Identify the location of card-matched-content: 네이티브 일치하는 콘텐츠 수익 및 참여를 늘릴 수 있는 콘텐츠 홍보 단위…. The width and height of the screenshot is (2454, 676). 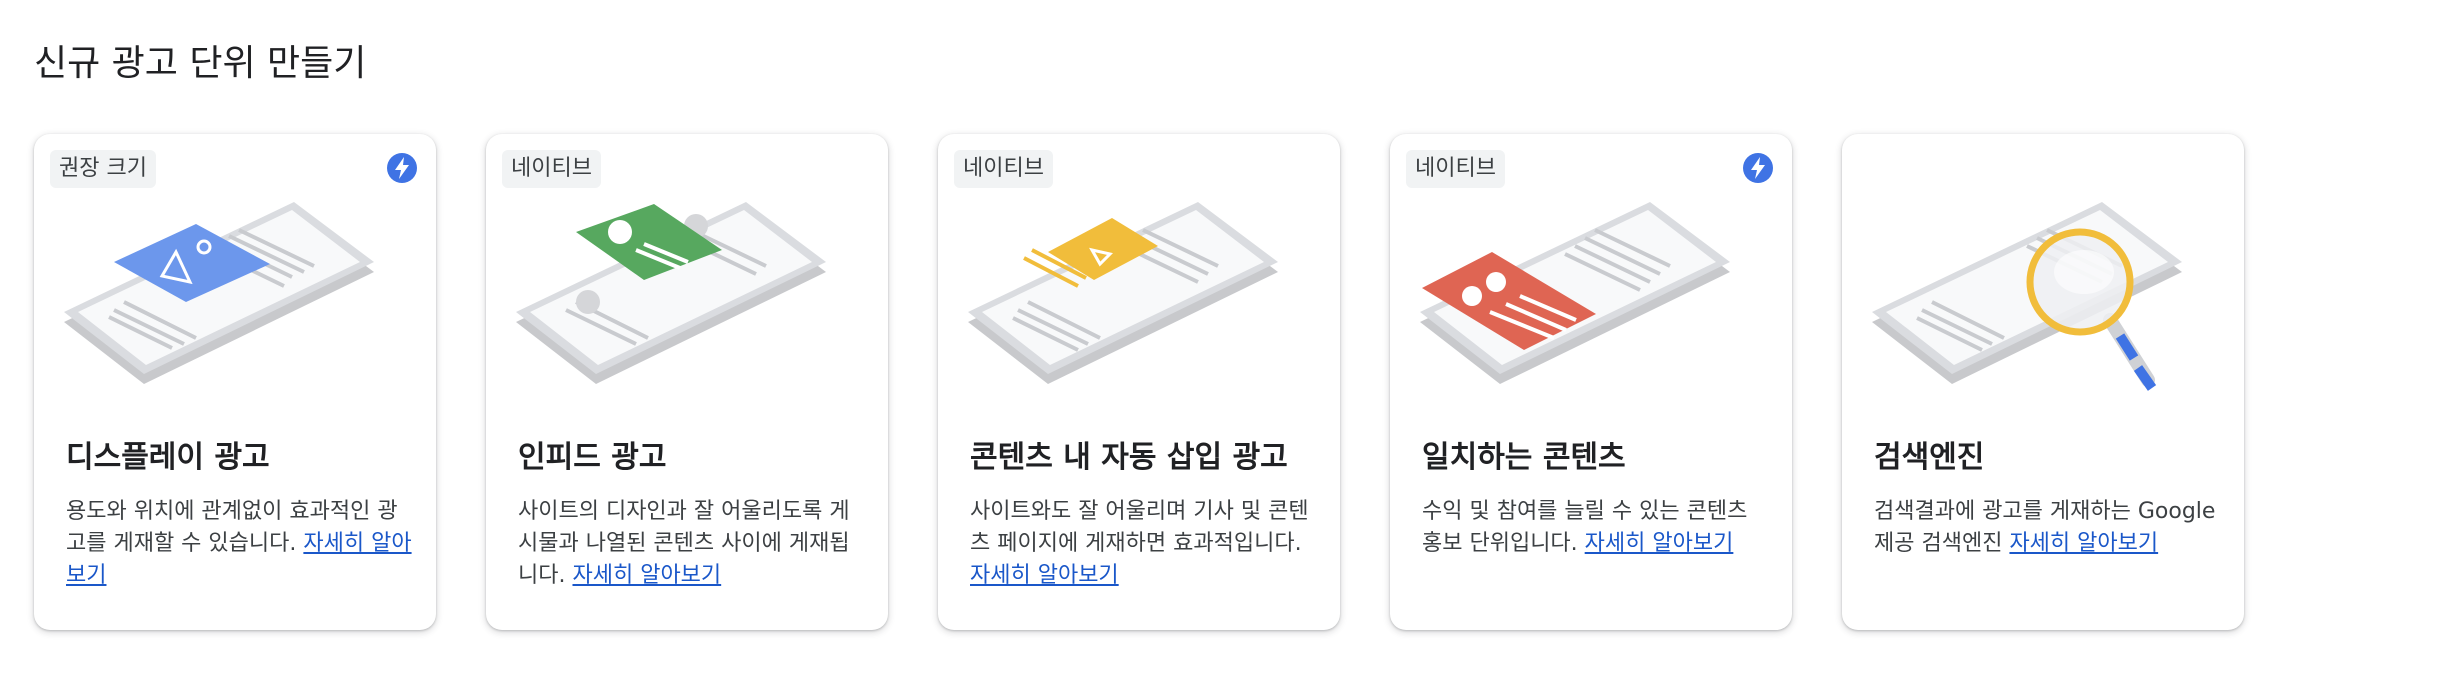
(1591, 382).